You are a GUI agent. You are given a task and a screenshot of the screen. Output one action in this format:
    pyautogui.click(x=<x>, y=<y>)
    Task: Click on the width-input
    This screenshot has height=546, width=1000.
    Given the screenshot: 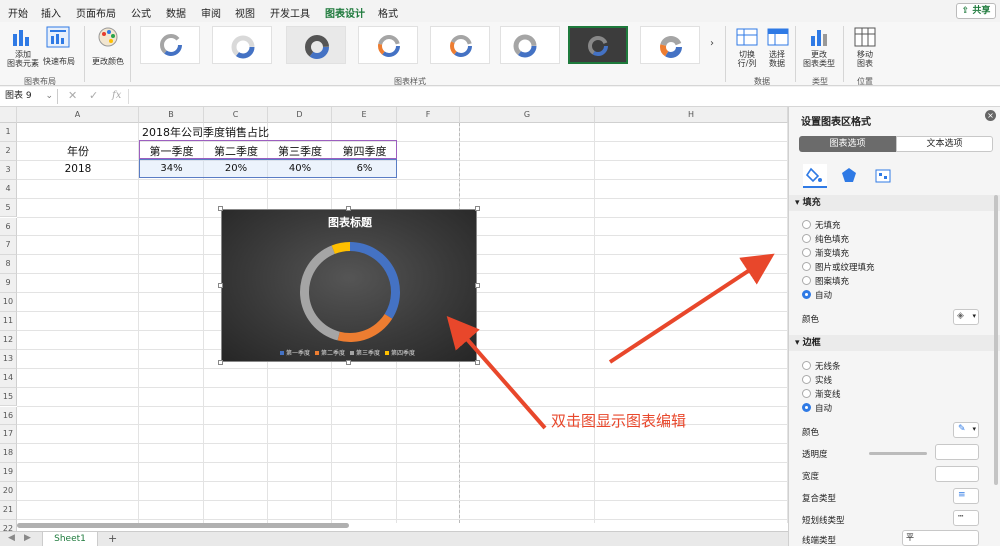 What is the action you would take?
    pyautogui.click(x=957, y=474)
    